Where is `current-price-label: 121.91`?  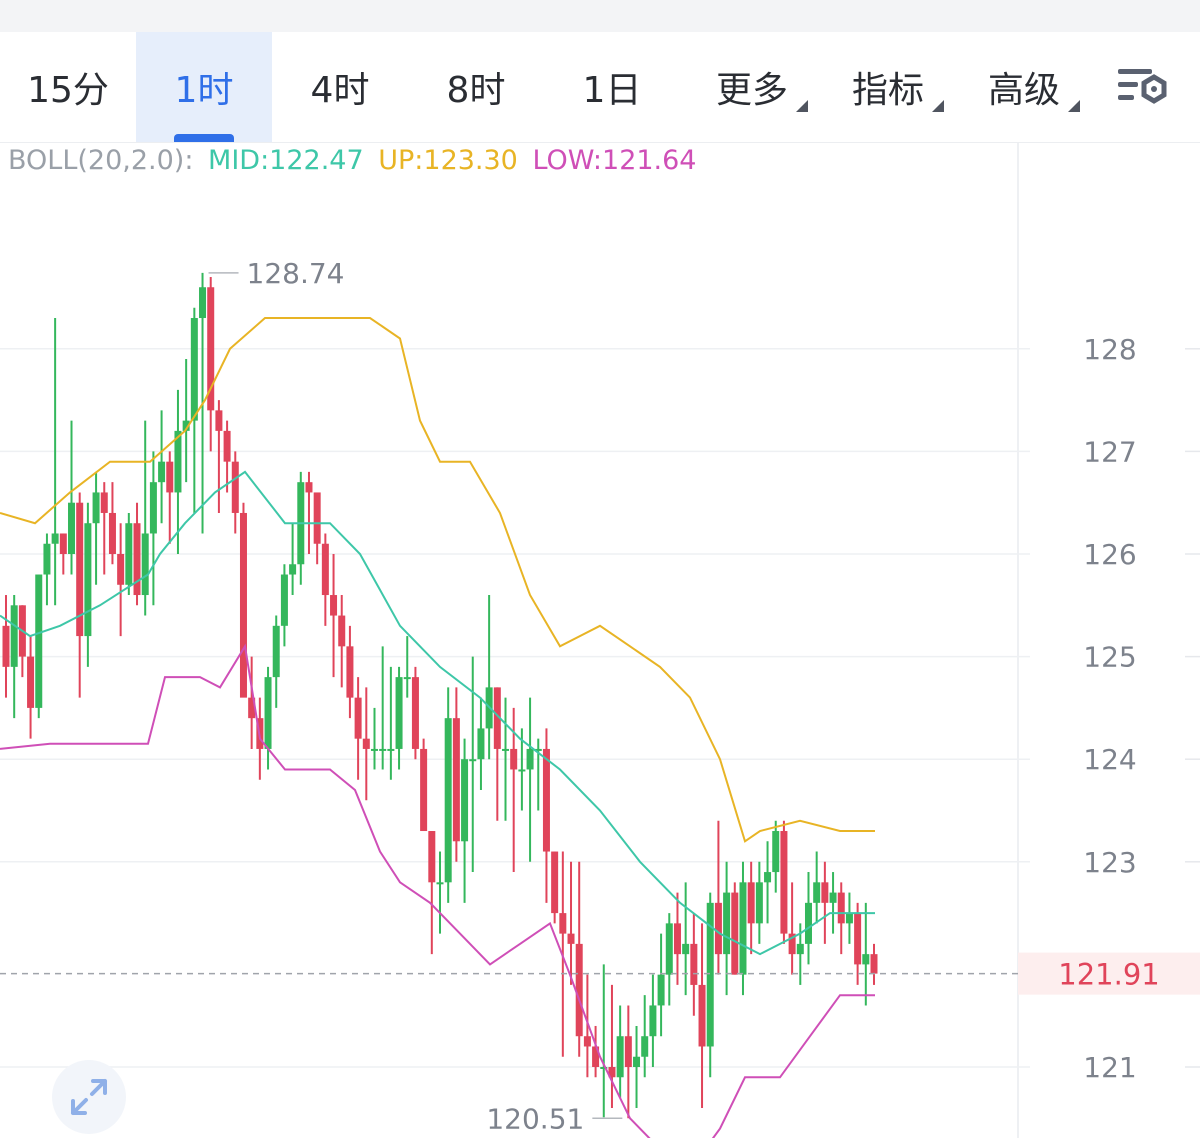
current-price-label: 121.91 is located at coordinates (1108, 975).